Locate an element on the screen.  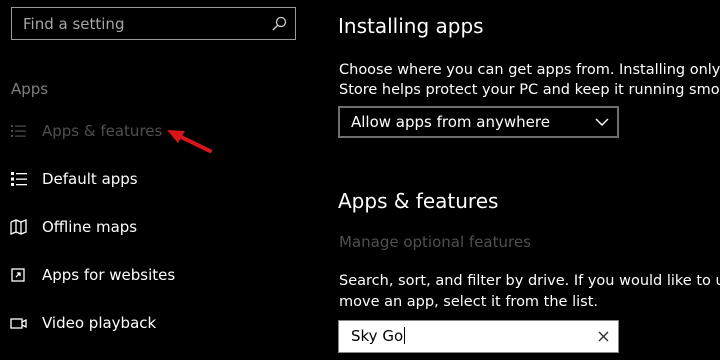
sidebar-item-label: Apps for websites is located at coordinates (109, 275).